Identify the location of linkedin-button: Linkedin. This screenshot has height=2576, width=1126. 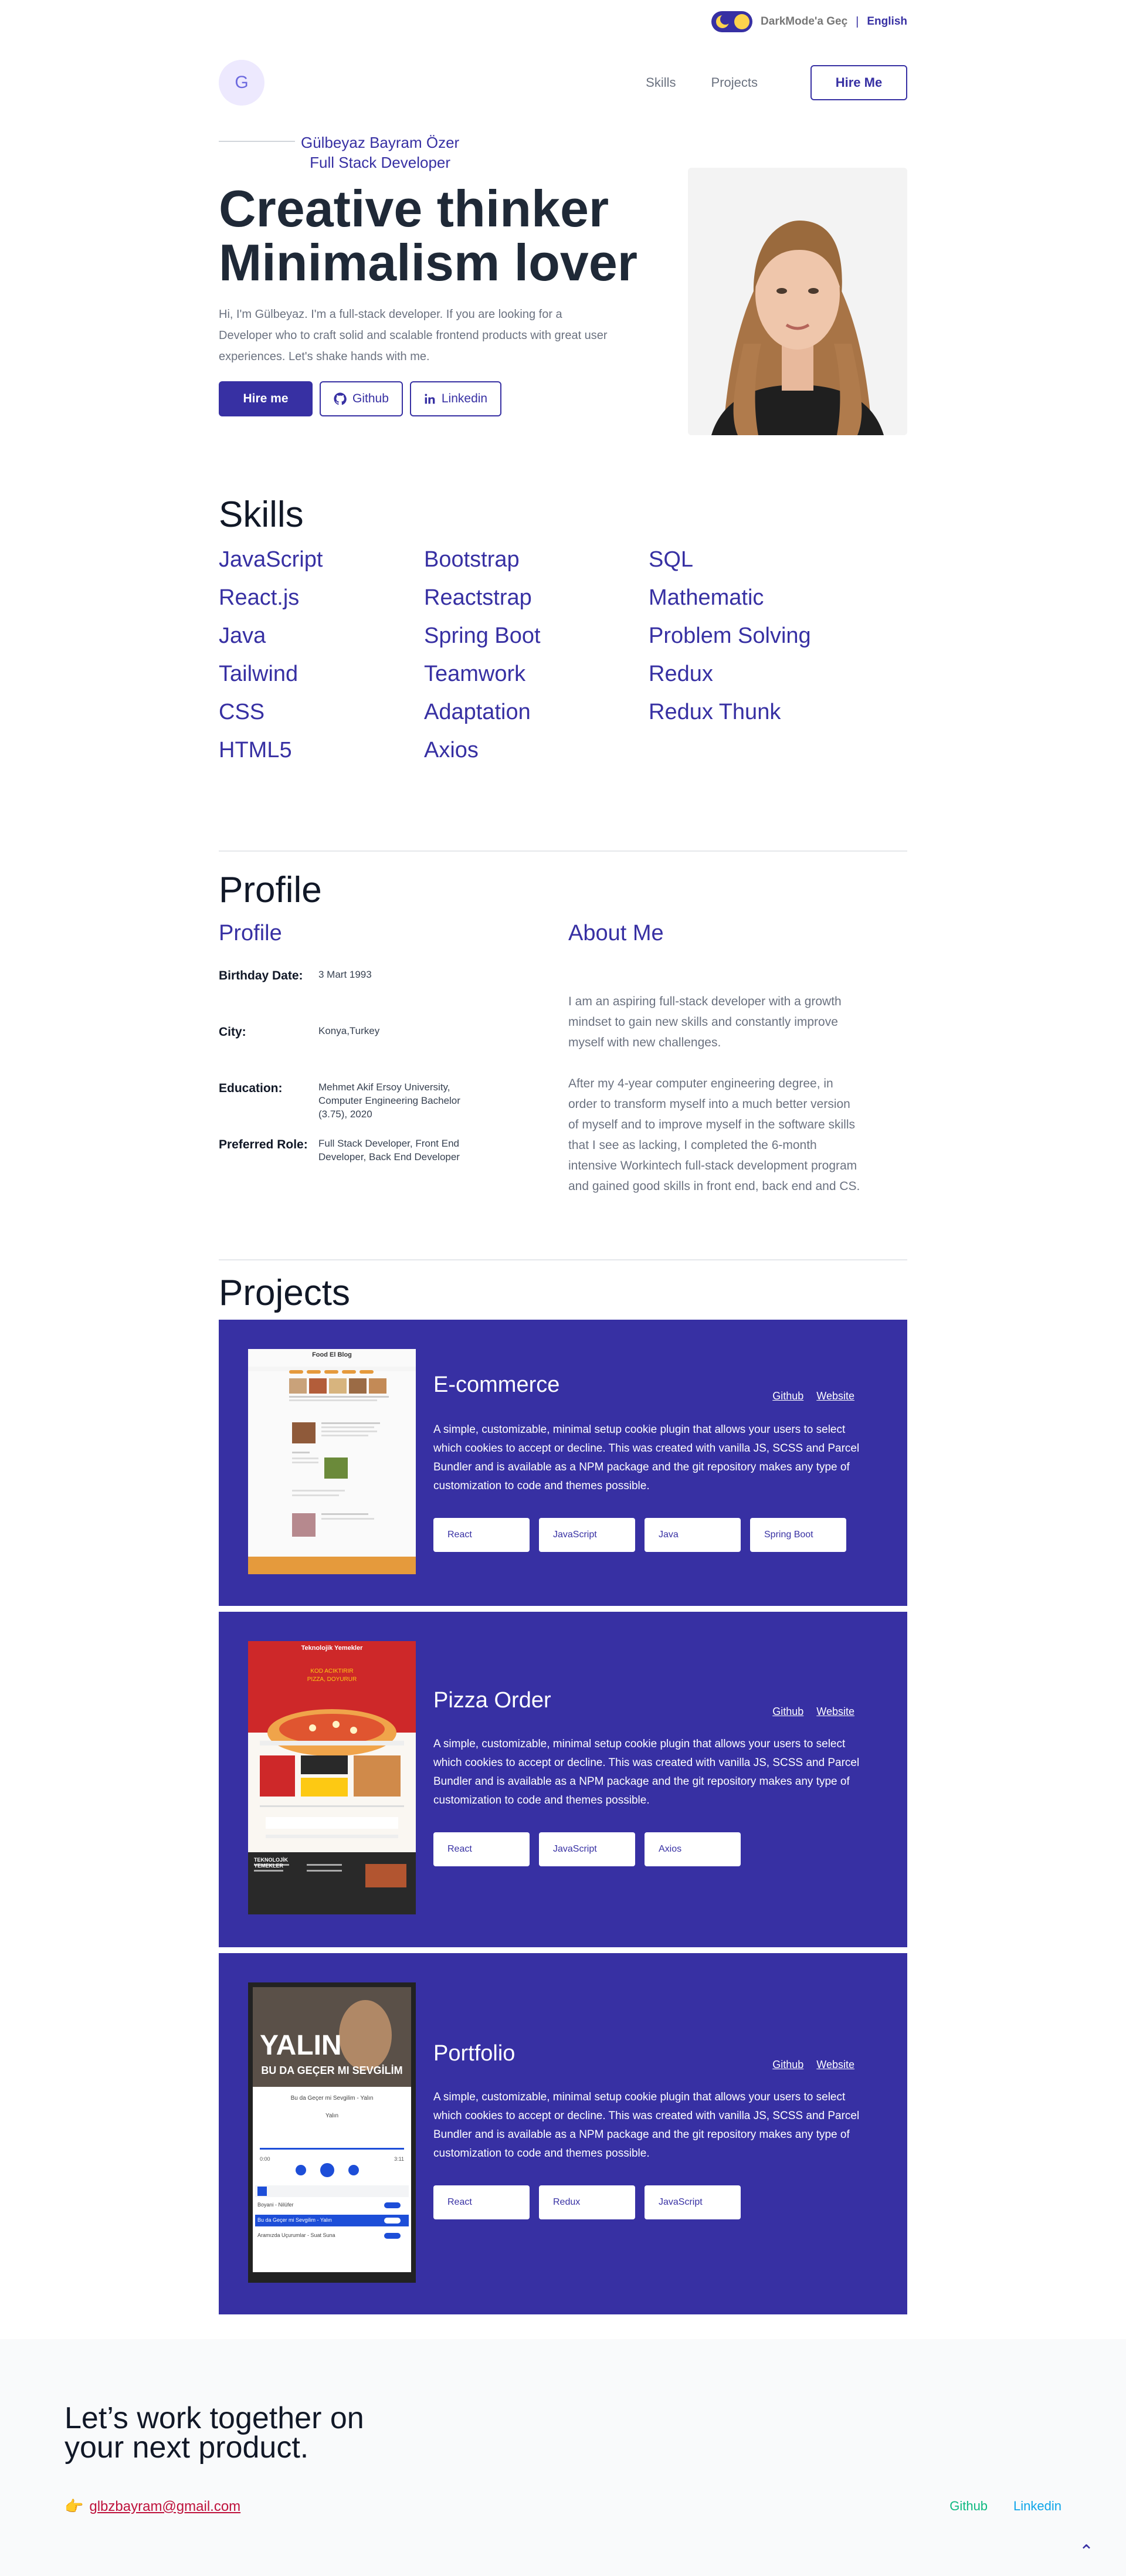
(455, 399).